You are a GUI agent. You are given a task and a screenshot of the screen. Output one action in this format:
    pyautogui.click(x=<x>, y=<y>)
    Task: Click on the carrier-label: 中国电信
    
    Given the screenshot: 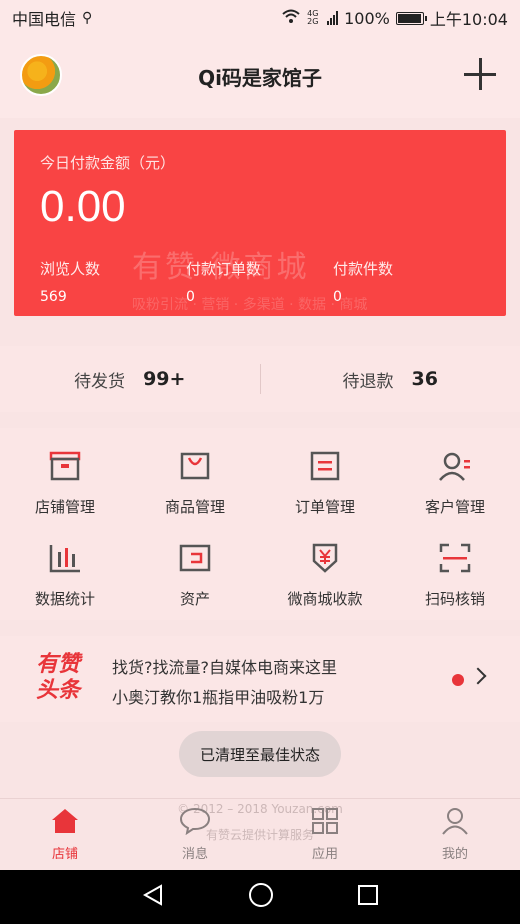 What is the action you would take?
    pyautogui.click(x=44, y=19)
    